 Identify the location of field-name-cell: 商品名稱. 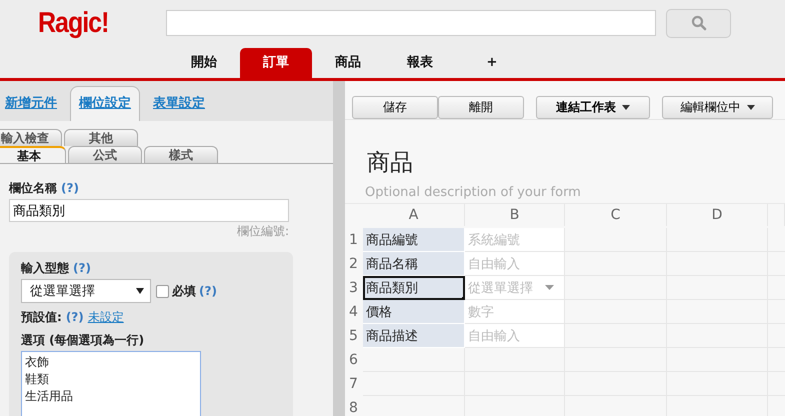
(414, 264).